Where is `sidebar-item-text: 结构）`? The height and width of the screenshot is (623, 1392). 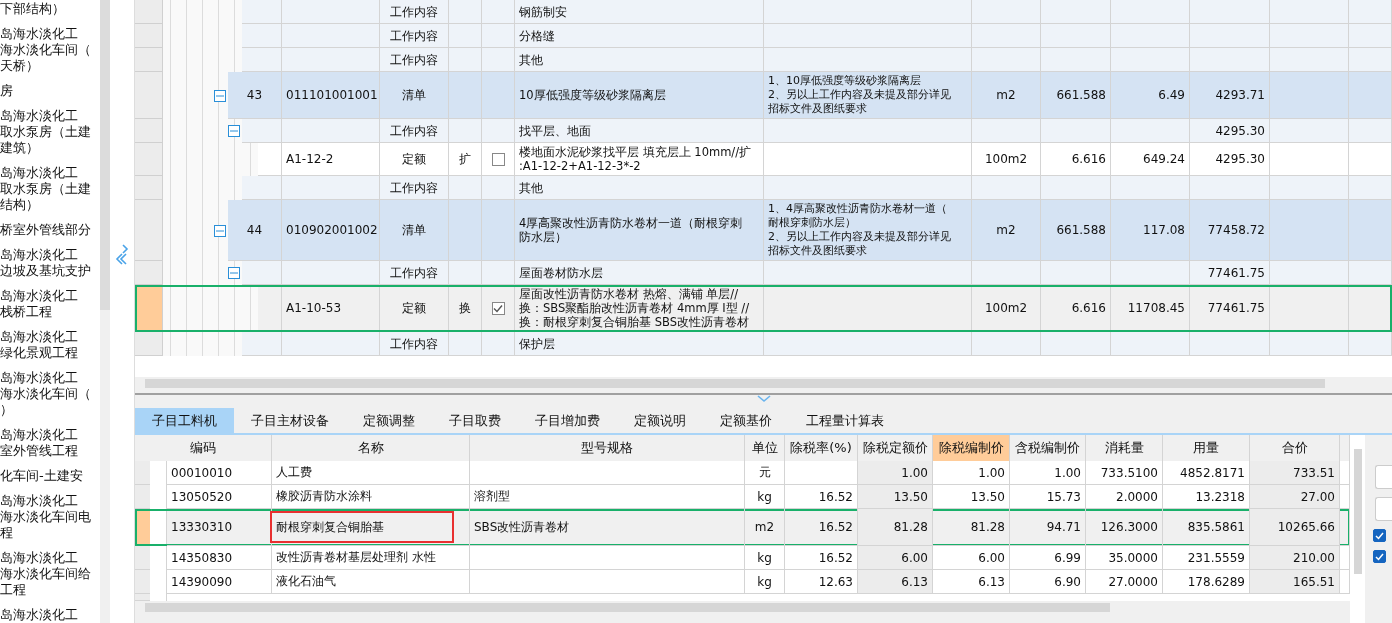 sidebar-item-text: 结构） is located at coordinates (50, 205).